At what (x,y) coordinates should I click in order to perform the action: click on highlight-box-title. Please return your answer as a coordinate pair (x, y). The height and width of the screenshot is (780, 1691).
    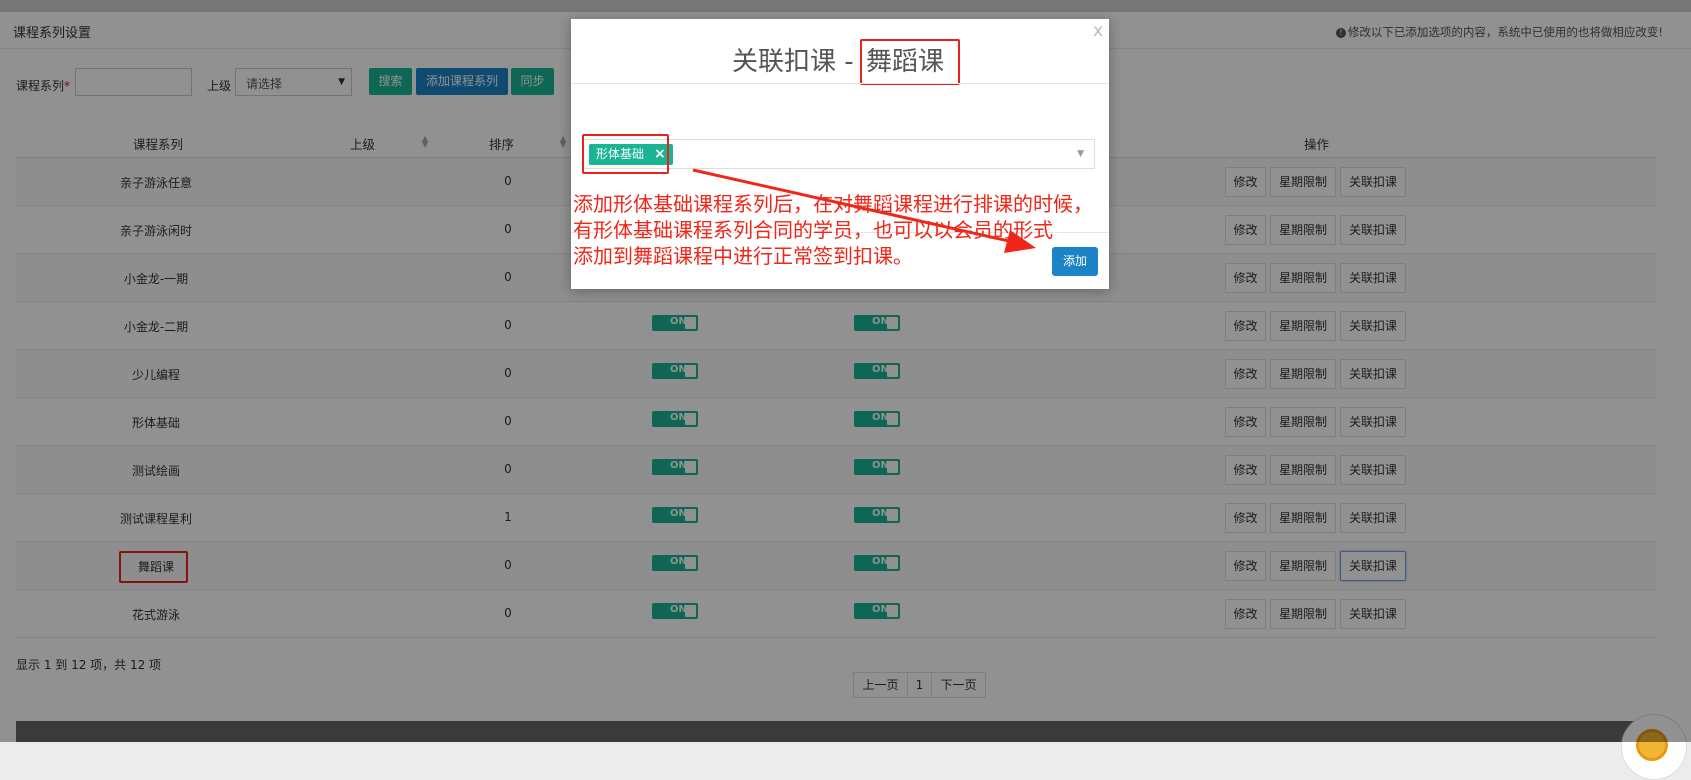
    Looking at the image, I should click on (909, 62).